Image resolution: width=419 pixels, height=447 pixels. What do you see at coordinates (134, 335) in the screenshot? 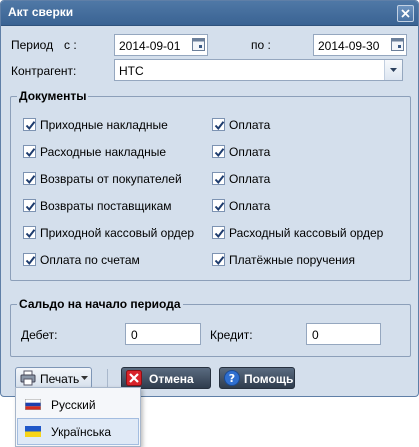
I see `debit-value: 0` at bounding box center [134, 335].